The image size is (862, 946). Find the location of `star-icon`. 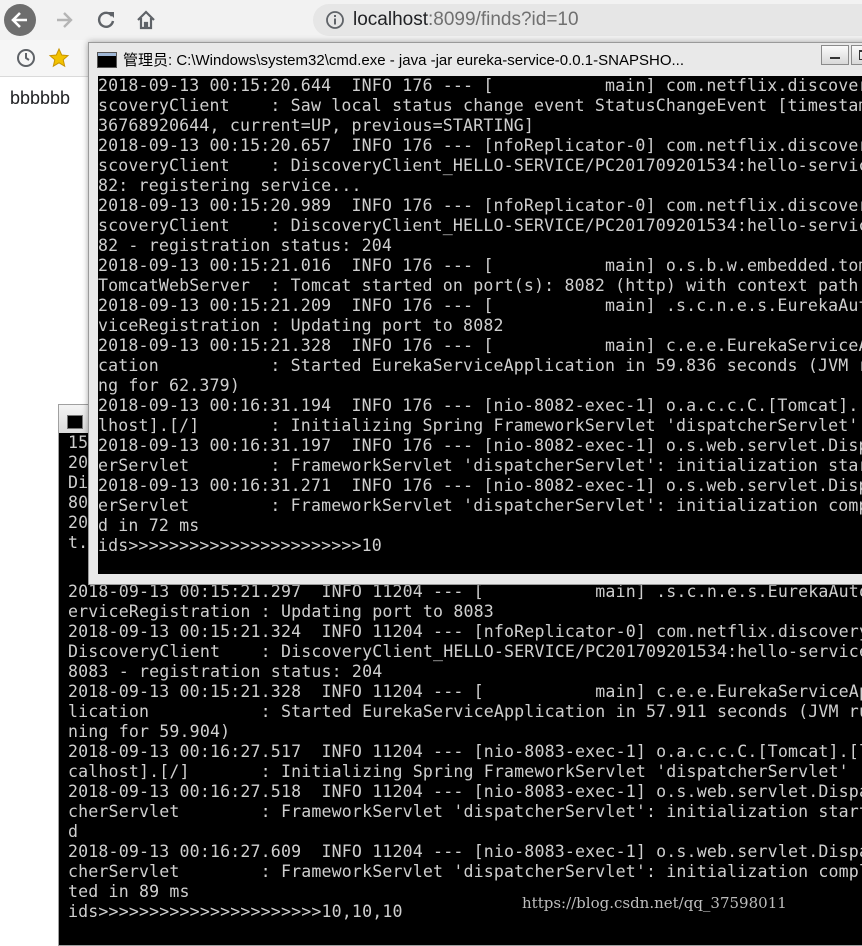

star-icon is located at coordinates (59, 58).